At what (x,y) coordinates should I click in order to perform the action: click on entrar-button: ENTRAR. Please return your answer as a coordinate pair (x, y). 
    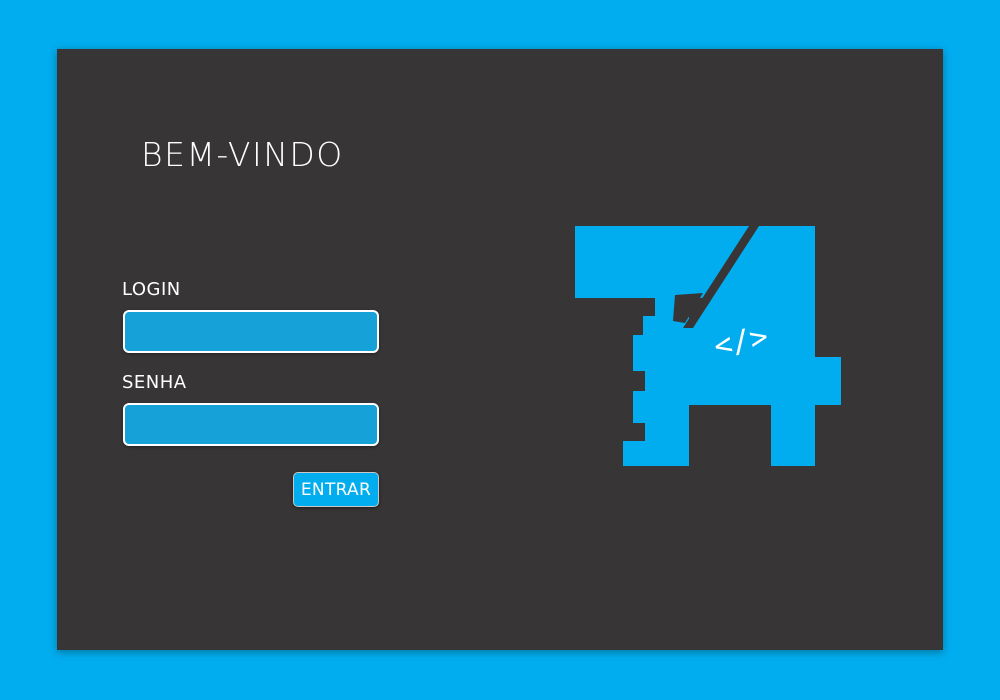
    Looking at the image, I should click on (336, 489).